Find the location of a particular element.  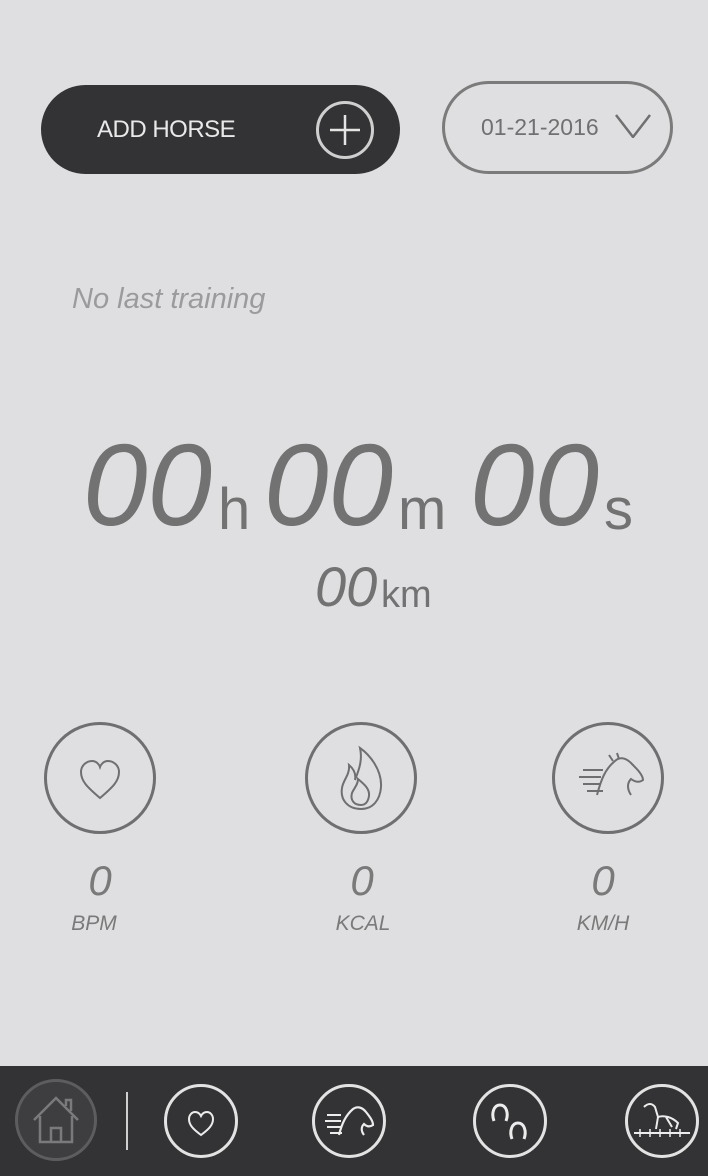

timer-seconds: 00 is located at coordinates (535, 485).